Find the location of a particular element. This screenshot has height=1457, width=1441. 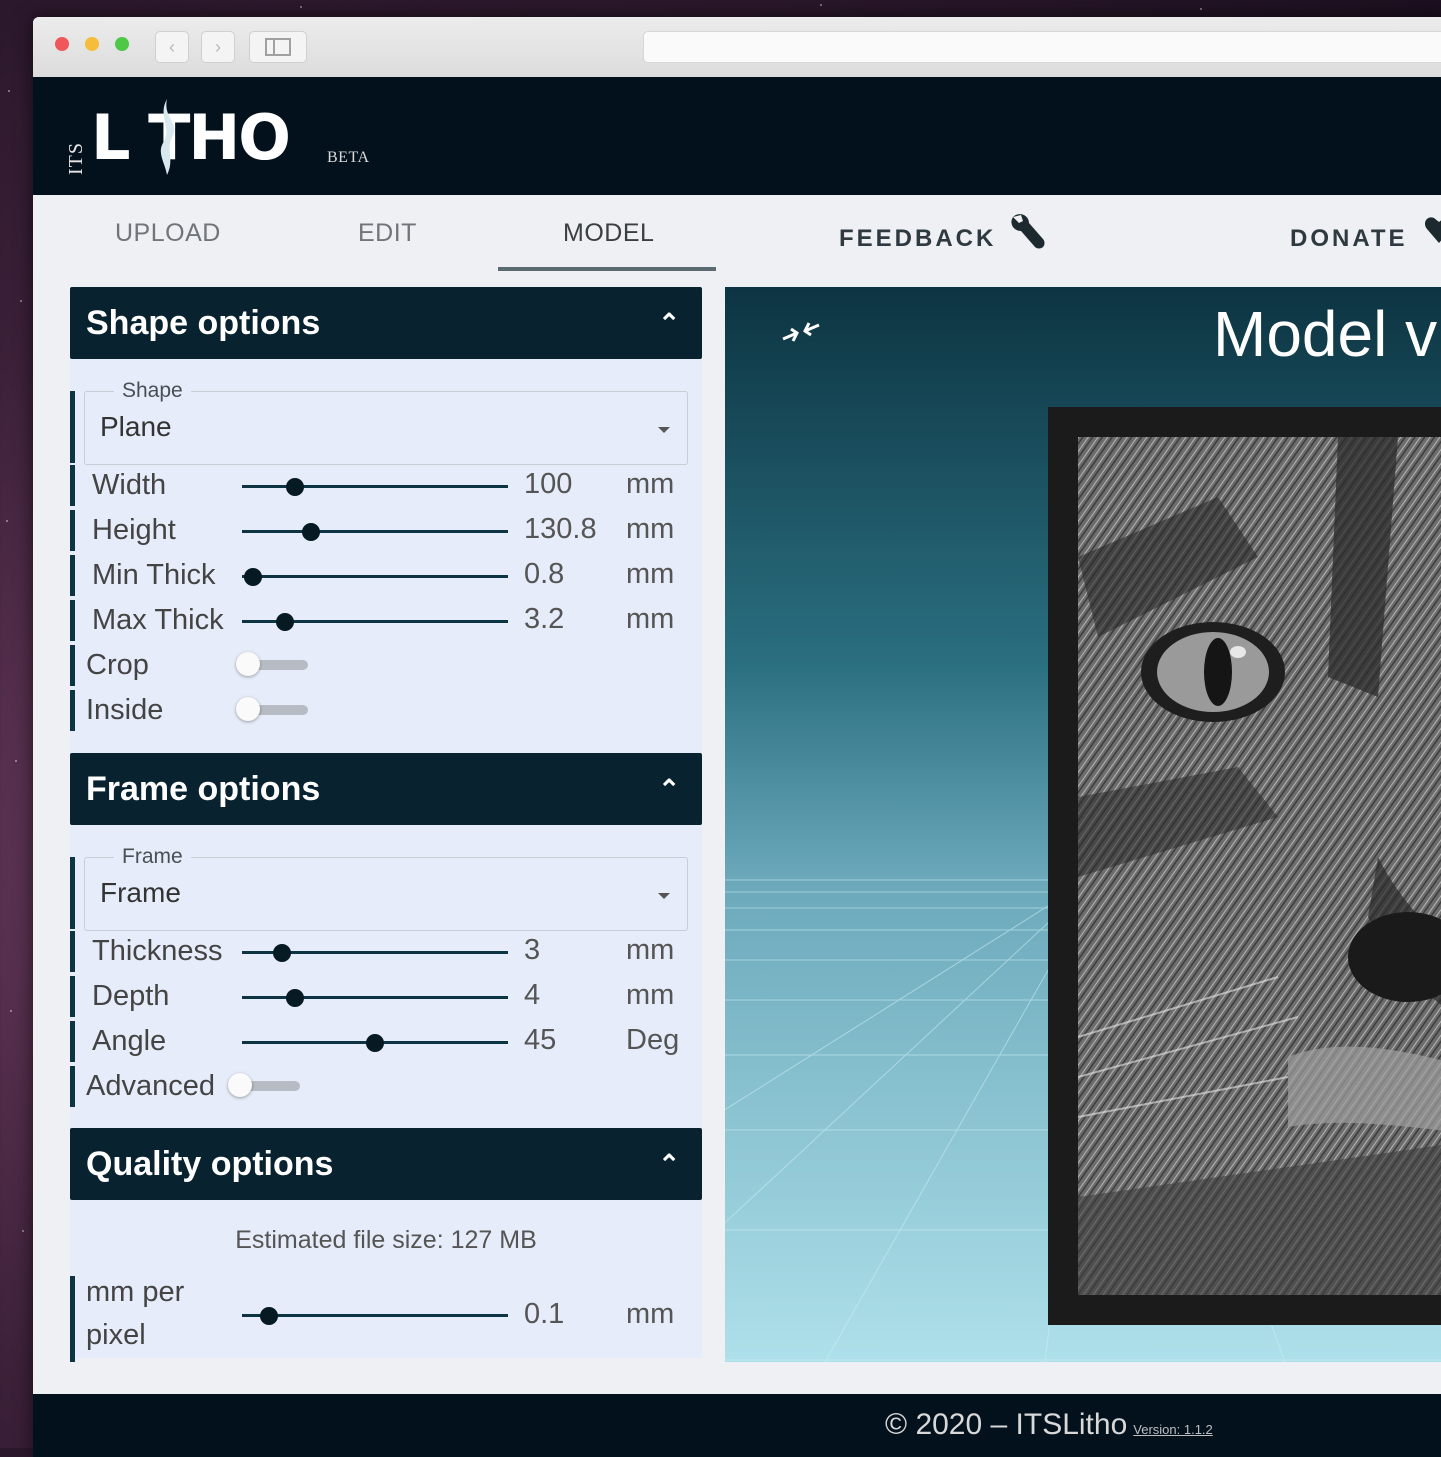

feedback-link: FEEDBACK is located at coordinates (942, 233).